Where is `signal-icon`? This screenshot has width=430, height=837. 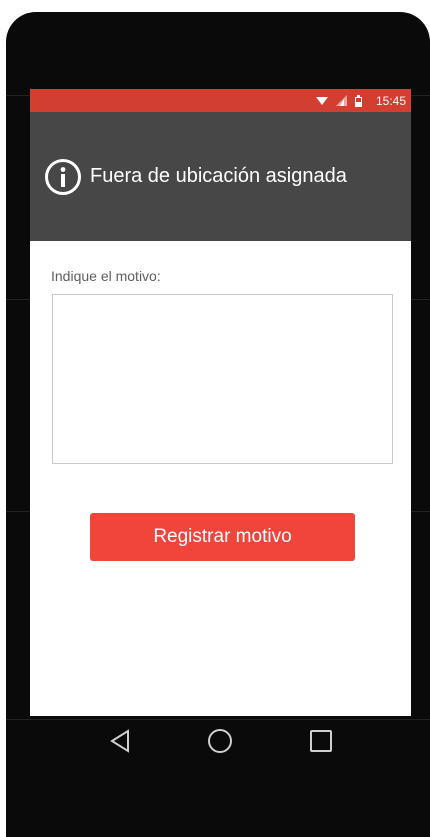
signal-icon is located at coordinates (341, 100).